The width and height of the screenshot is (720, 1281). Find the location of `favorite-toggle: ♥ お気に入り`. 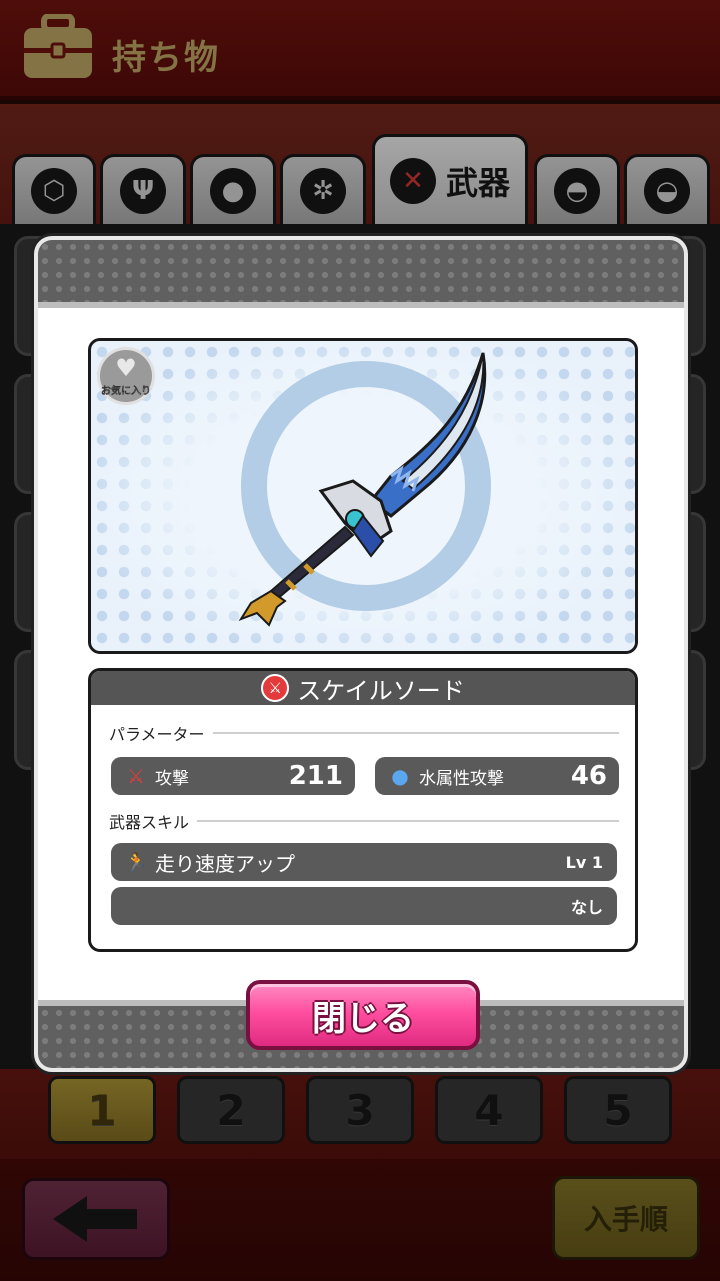

favorite-toggle: ♥ お気に入り is located at coordinates (126, 376).